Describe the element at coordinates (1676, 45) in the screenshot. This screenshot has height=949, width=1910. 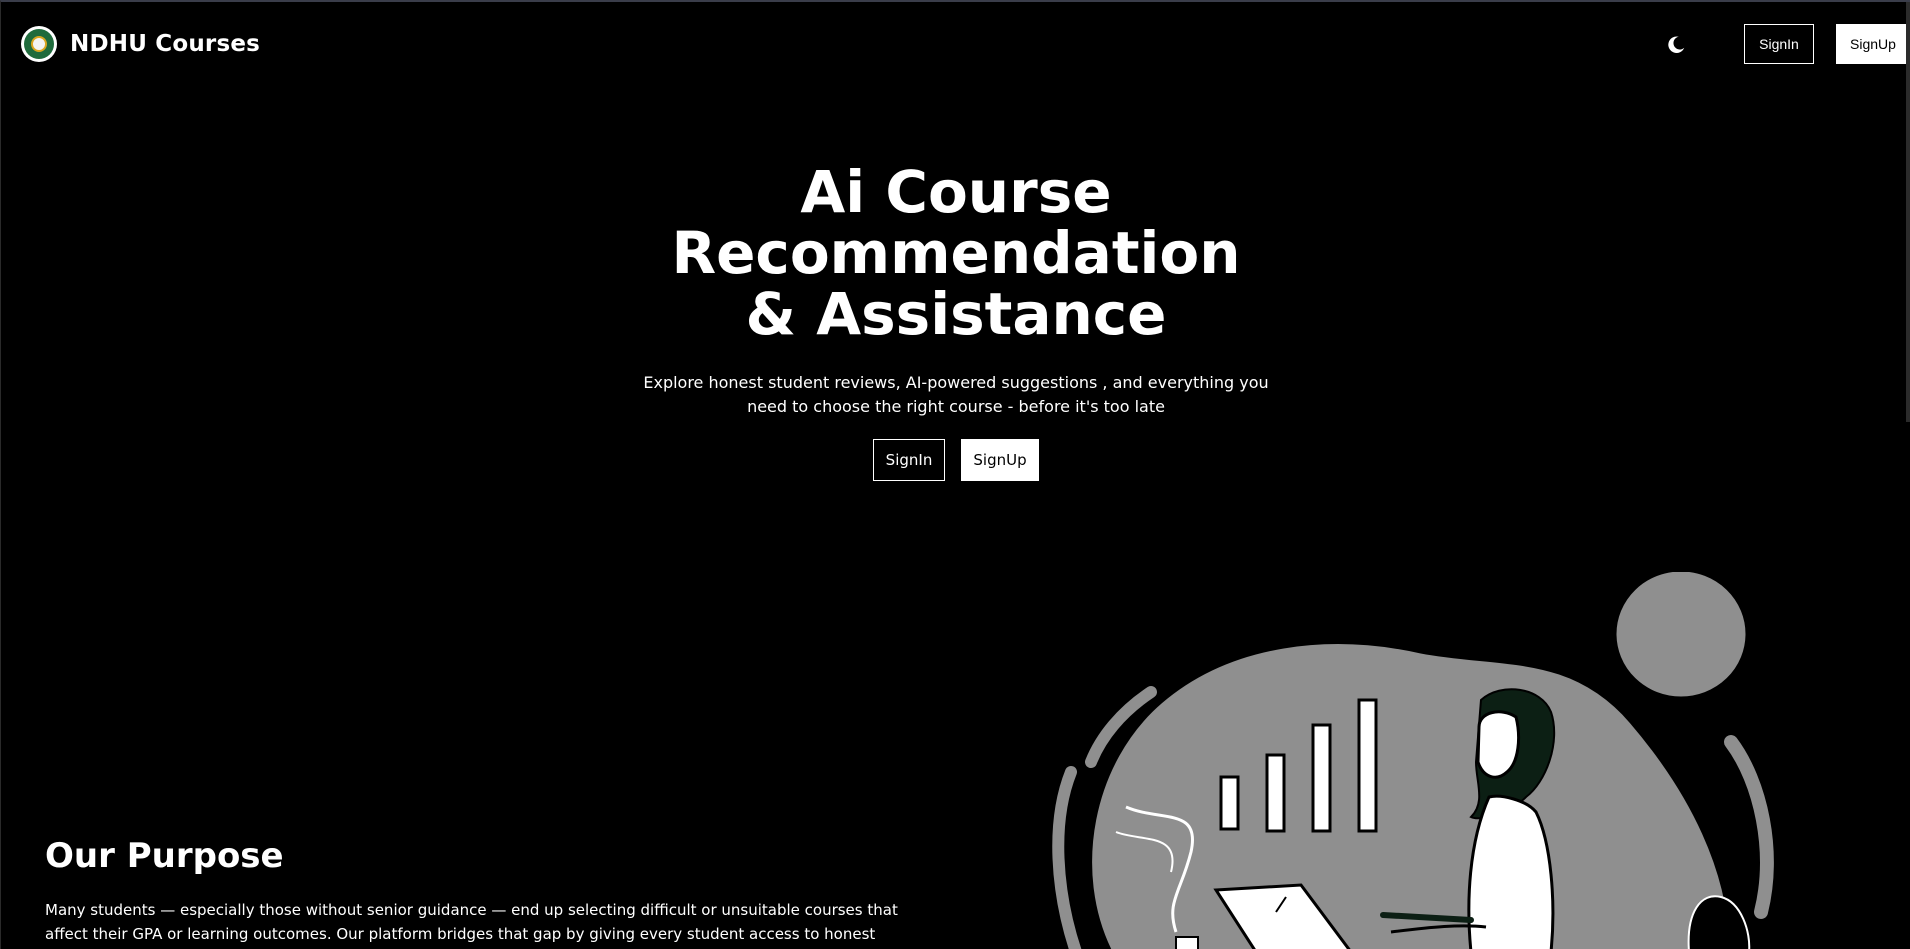
I see `moon-icon` at that location.